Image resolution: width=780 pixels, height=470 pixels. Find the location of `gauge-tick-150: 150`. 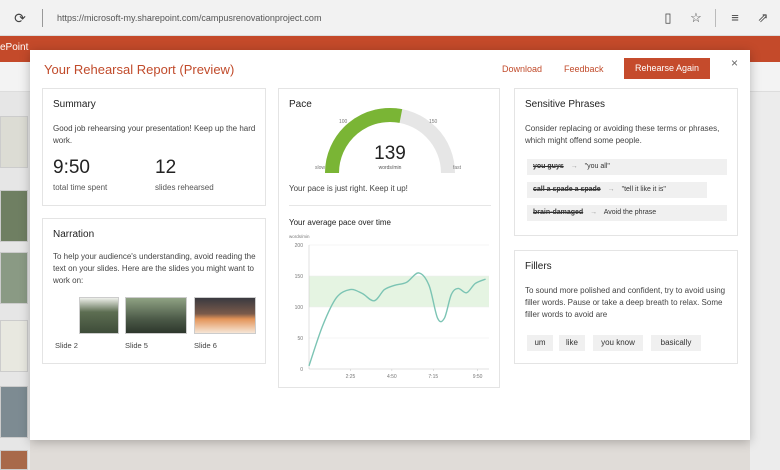

gauge-tick-150: 150 is located at coordinates (433, 122).